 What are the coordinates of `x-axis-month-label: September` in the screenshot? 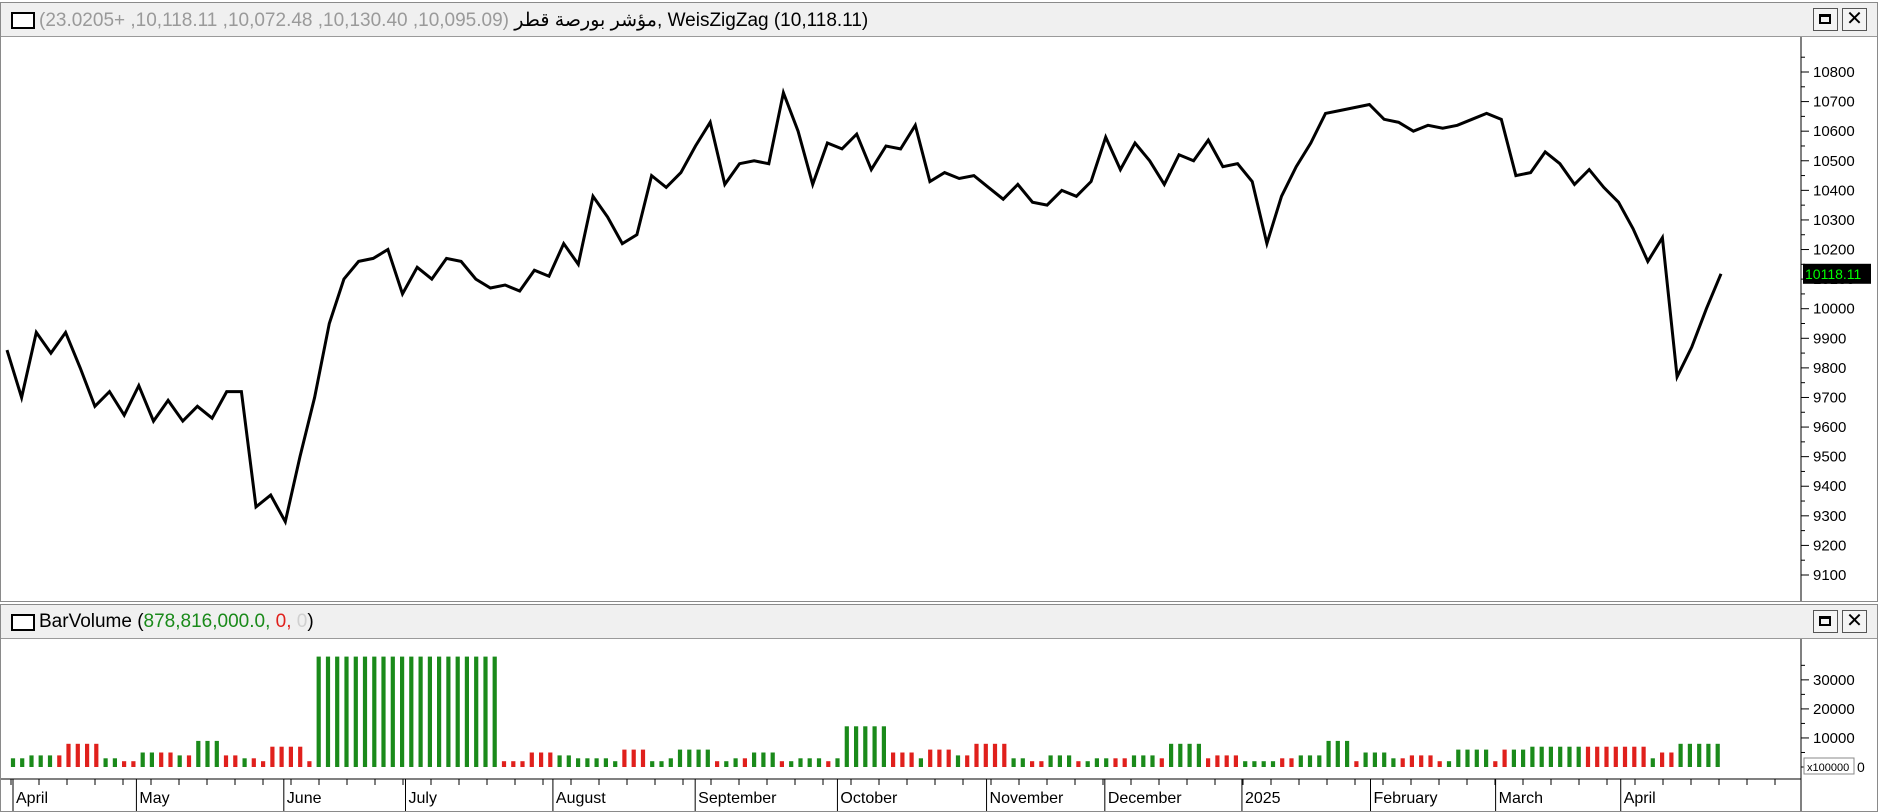 It's located at (737, 798).